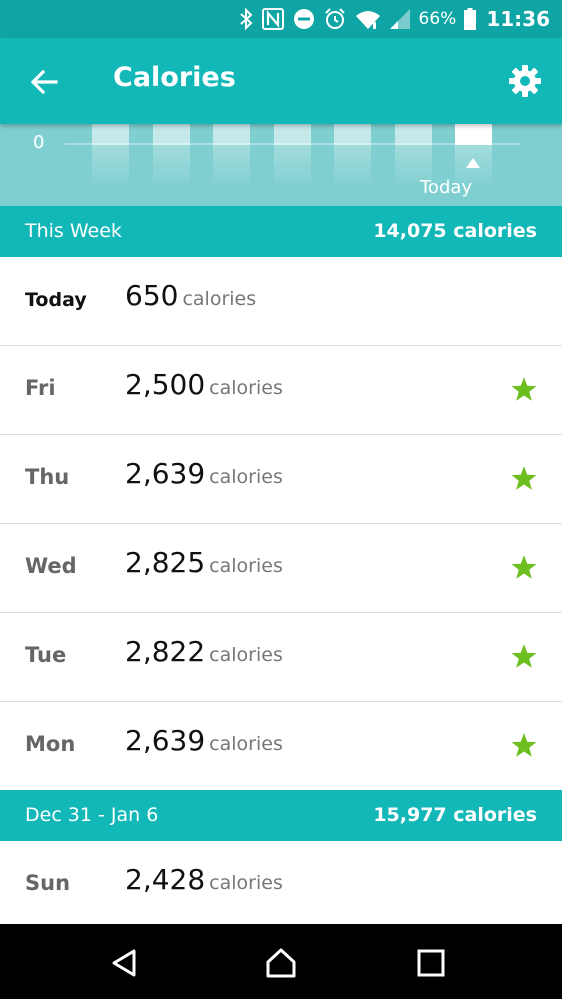 The height and width of the screenshot is (999, 562). I want to click on clock-time: 11:36, so click(518, 19).